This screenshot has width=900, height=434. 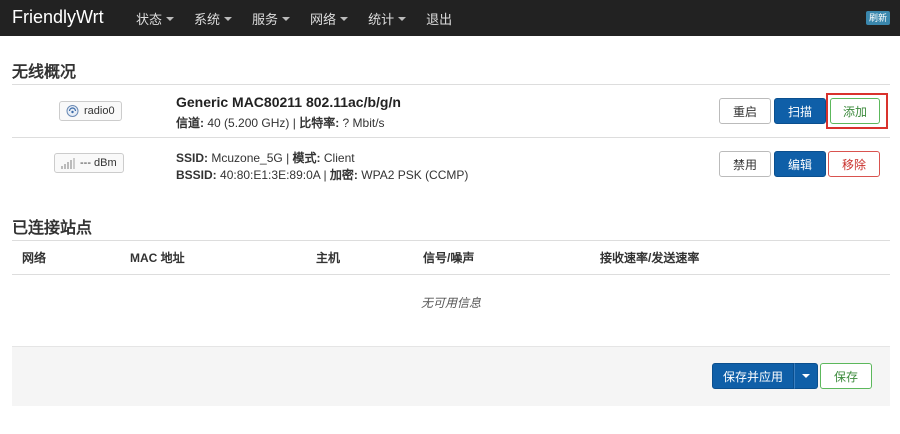 I want to click on remove-button: 移除, so click(x=854, y=164).